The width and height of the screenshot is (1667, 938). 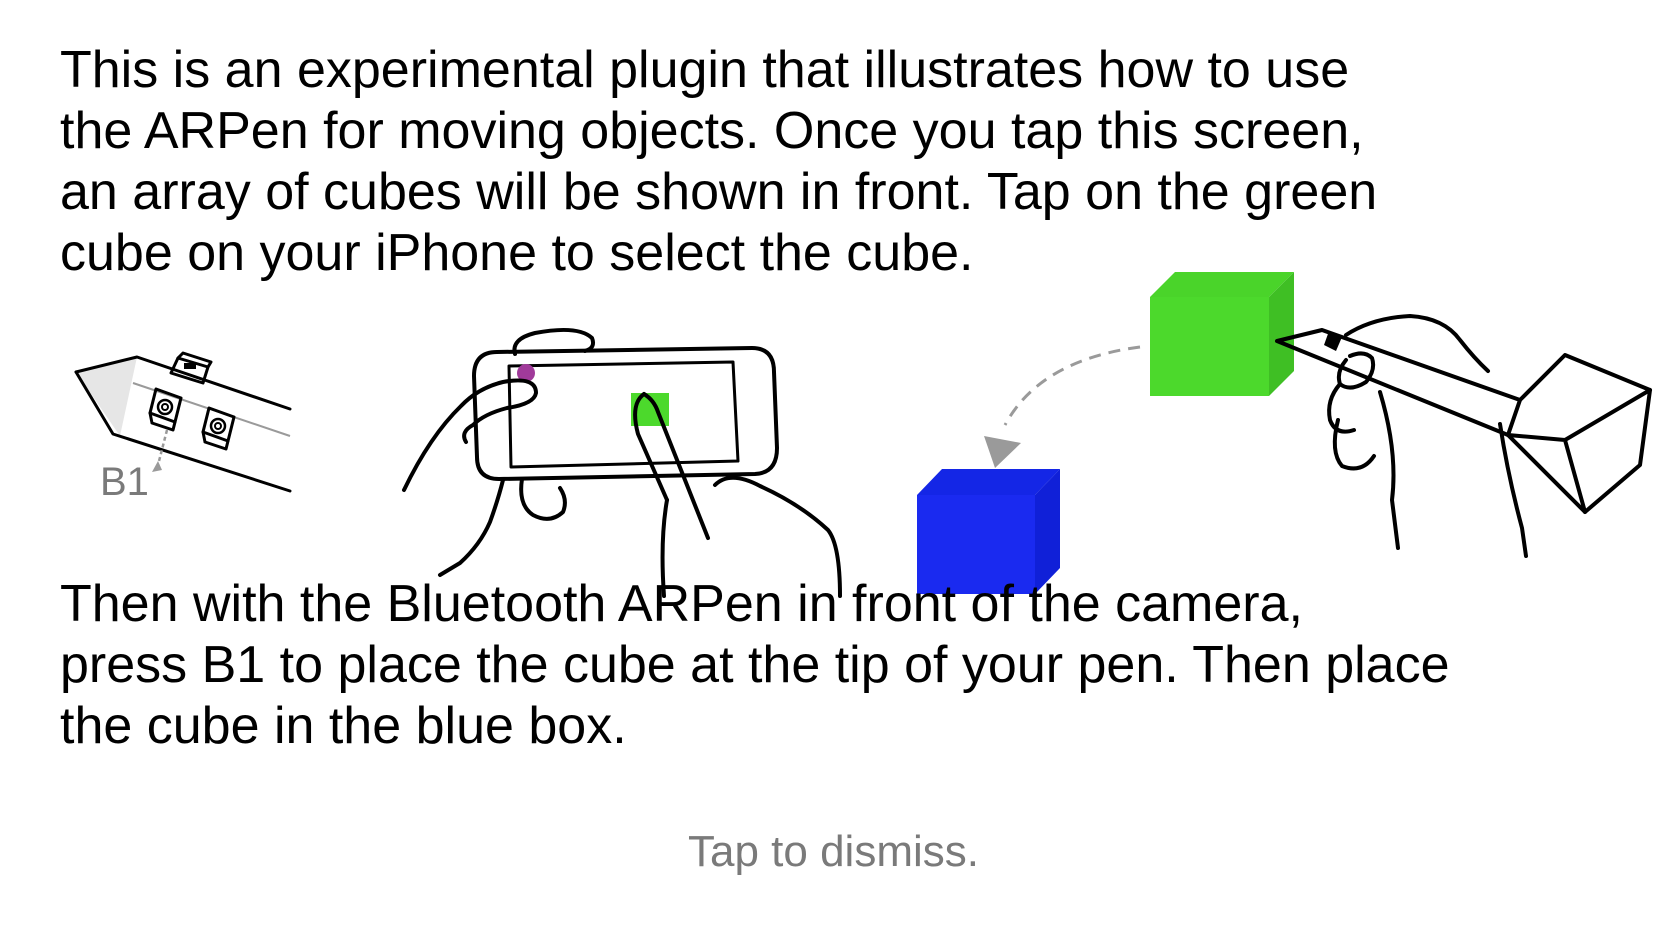 What do you see at coordinates (471, 527) in the screenshot?
I see `left-palm-edge` at bounding box center [471, 527].